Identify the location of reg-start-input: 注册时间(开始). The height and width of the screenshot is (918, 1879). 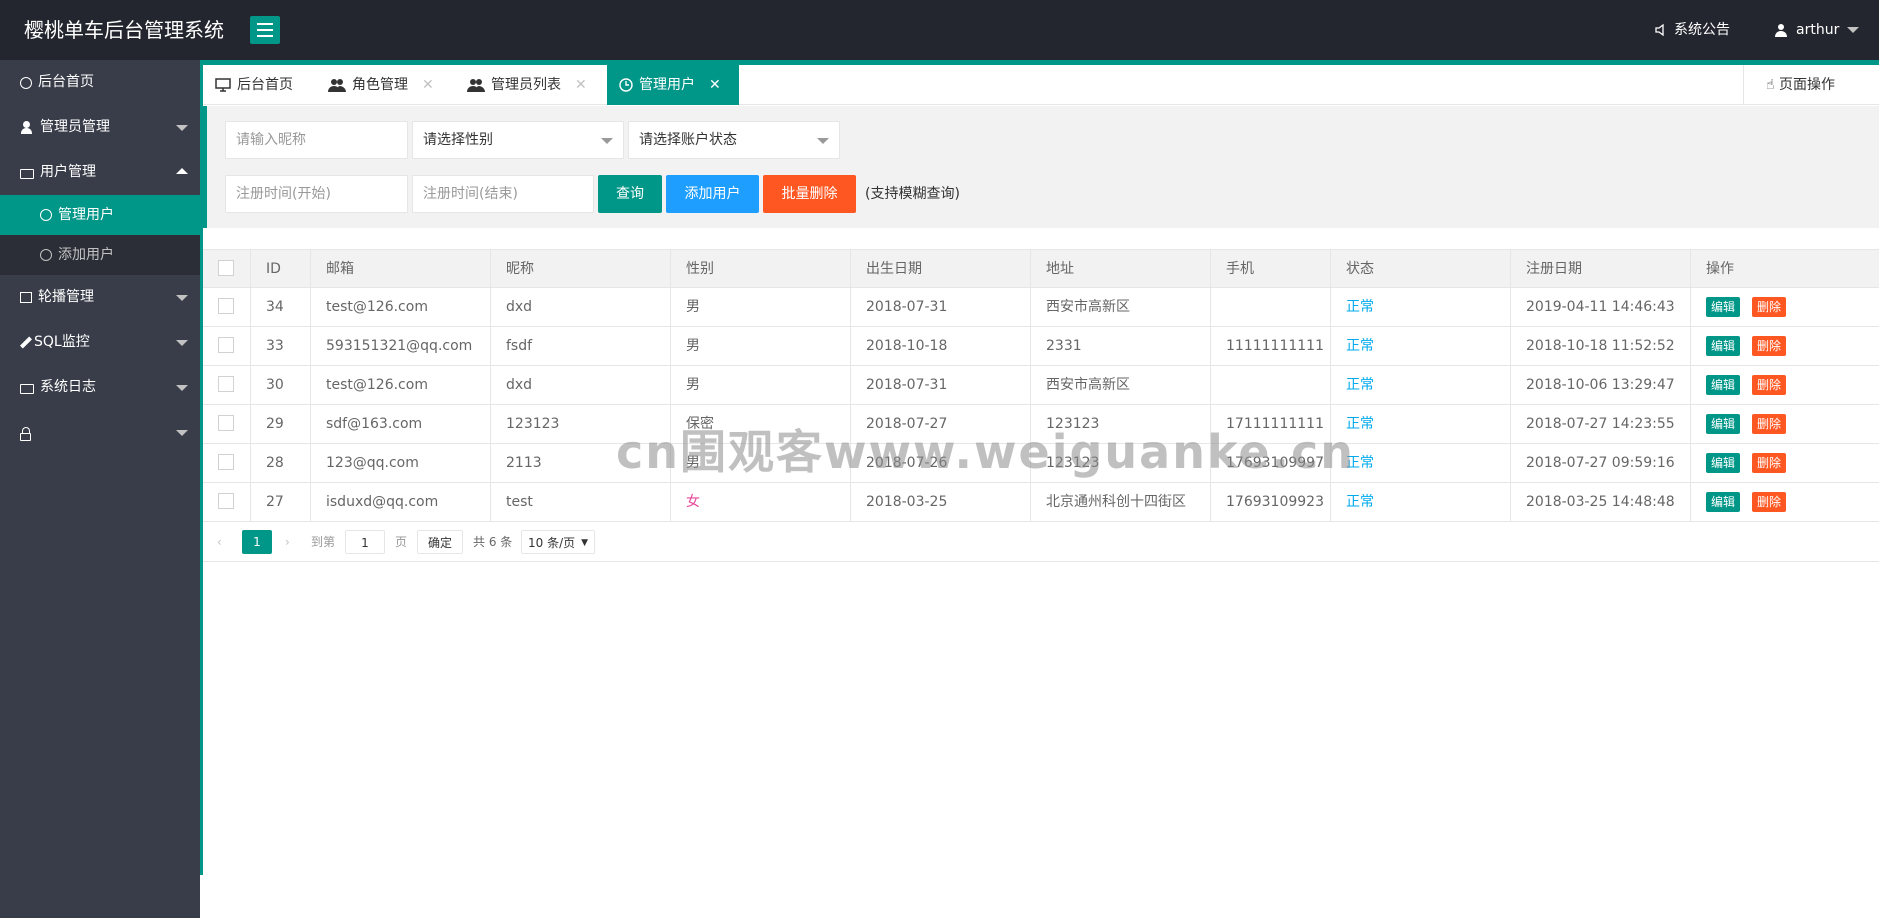
(316, 194).